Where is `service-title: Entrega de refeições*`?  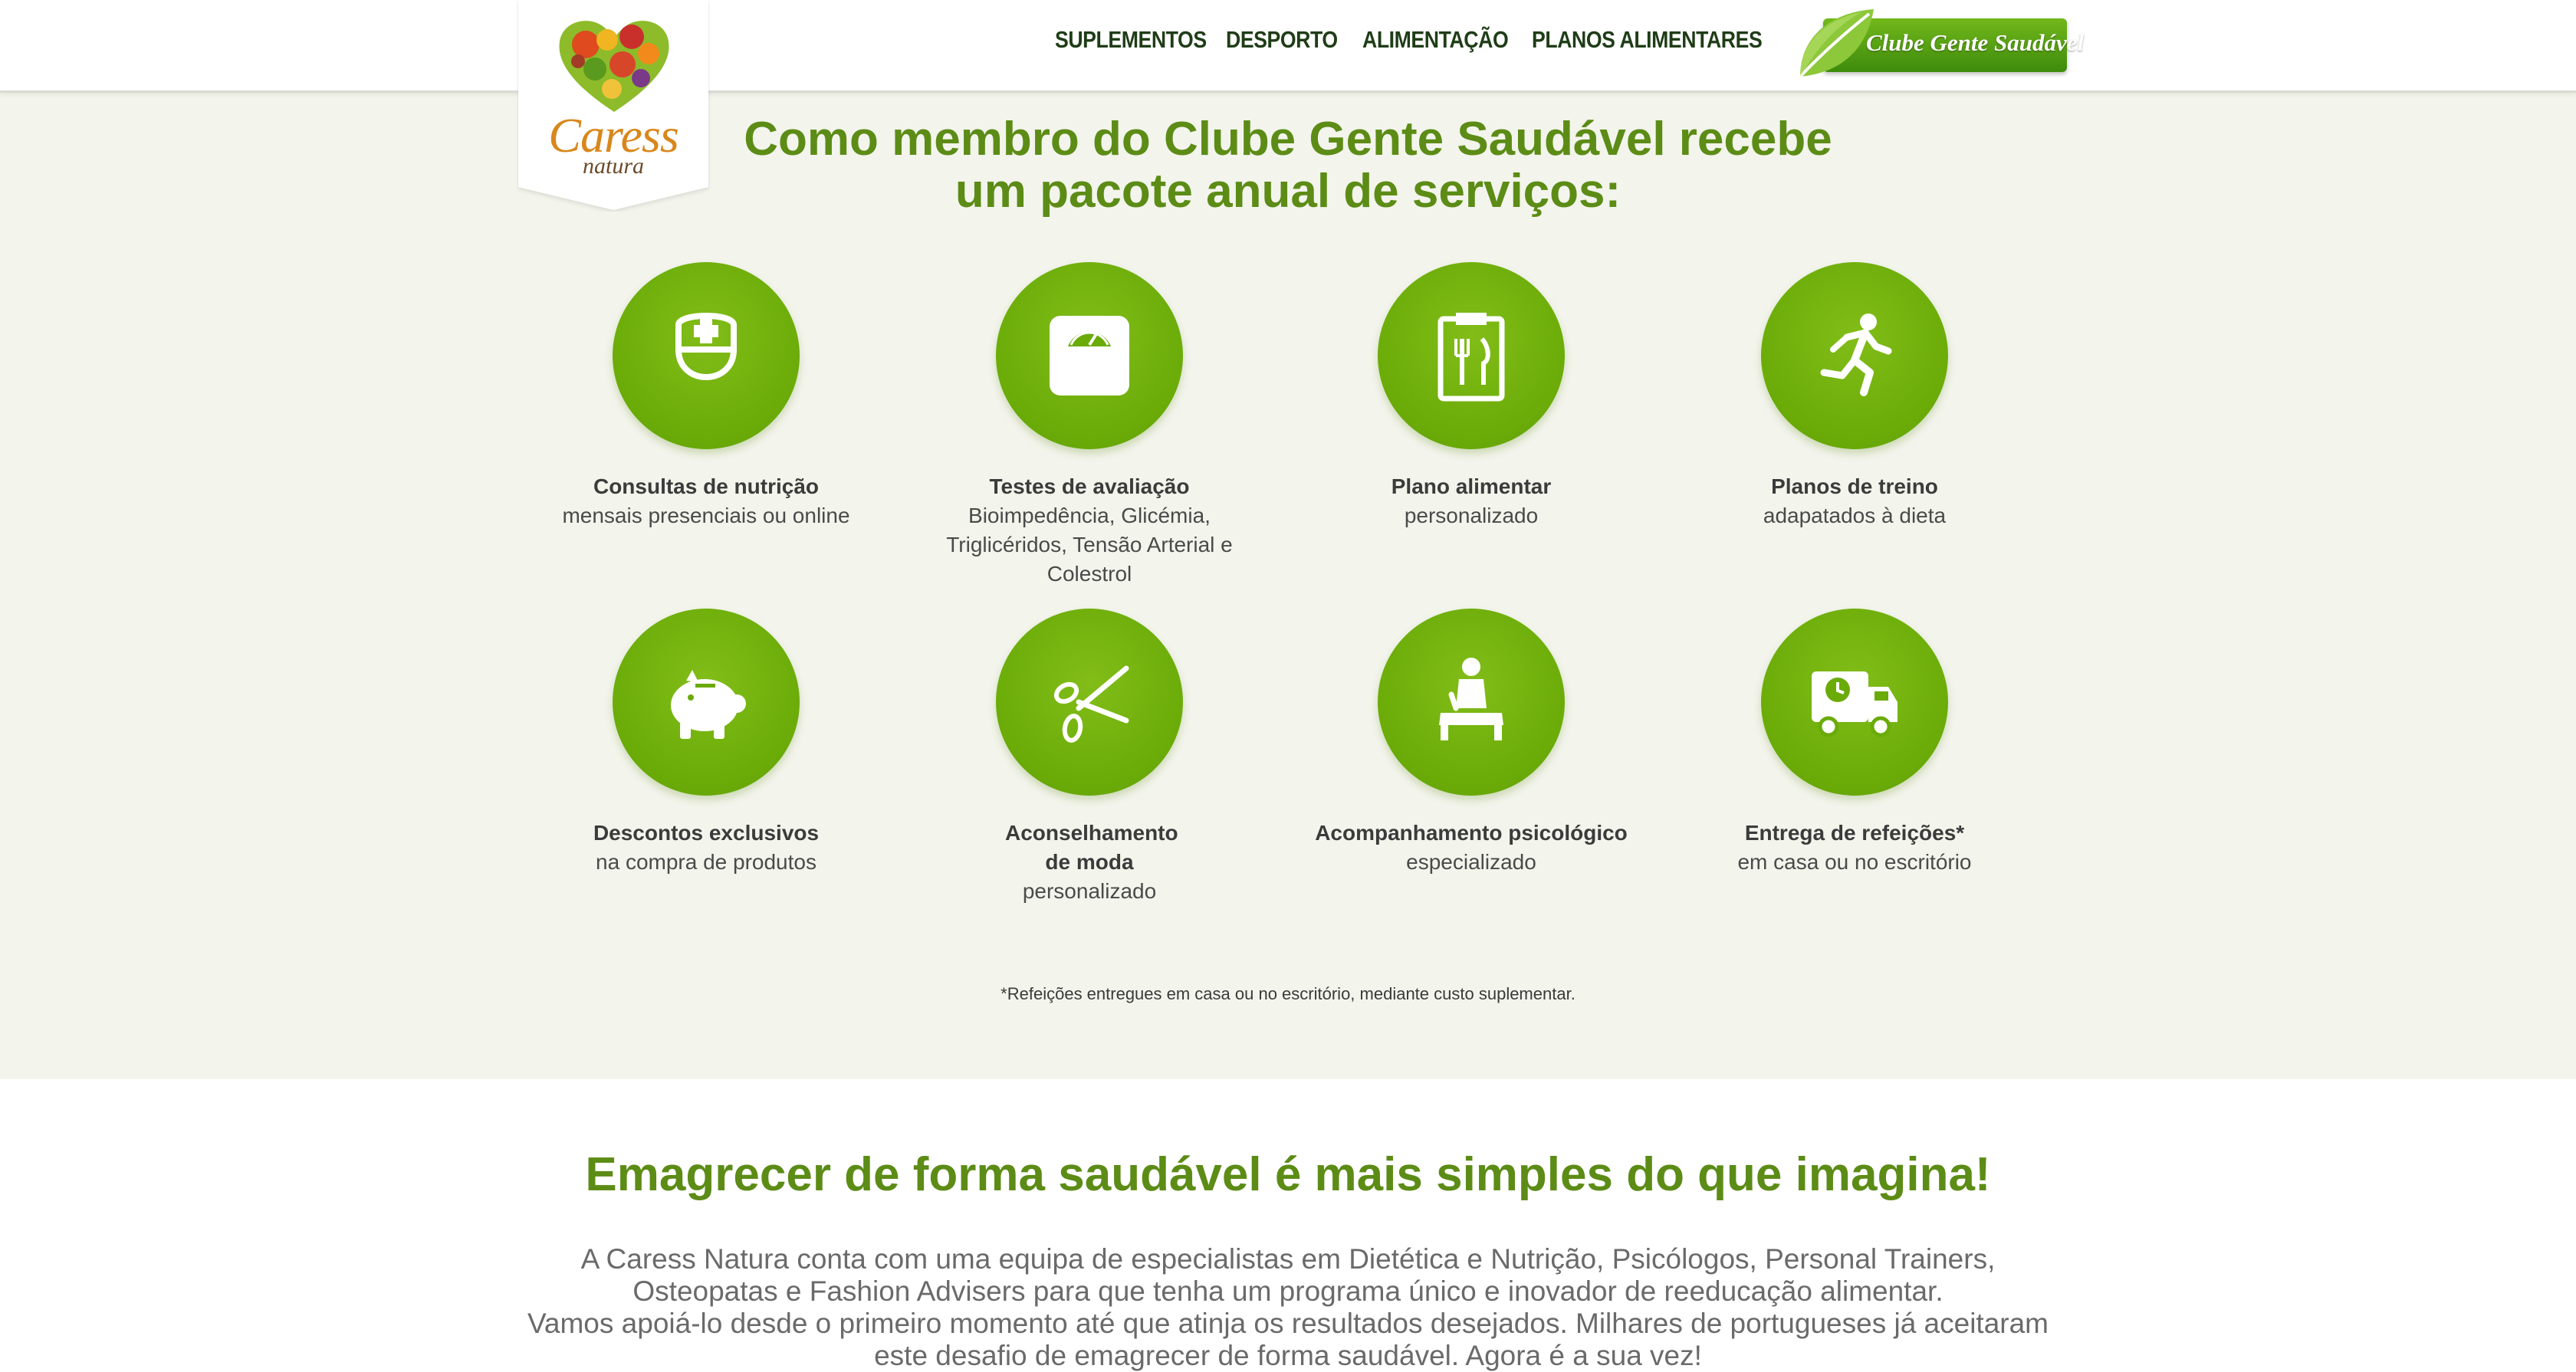
service-title: Entrega de refeições* is located at coordinates (1855, 833).